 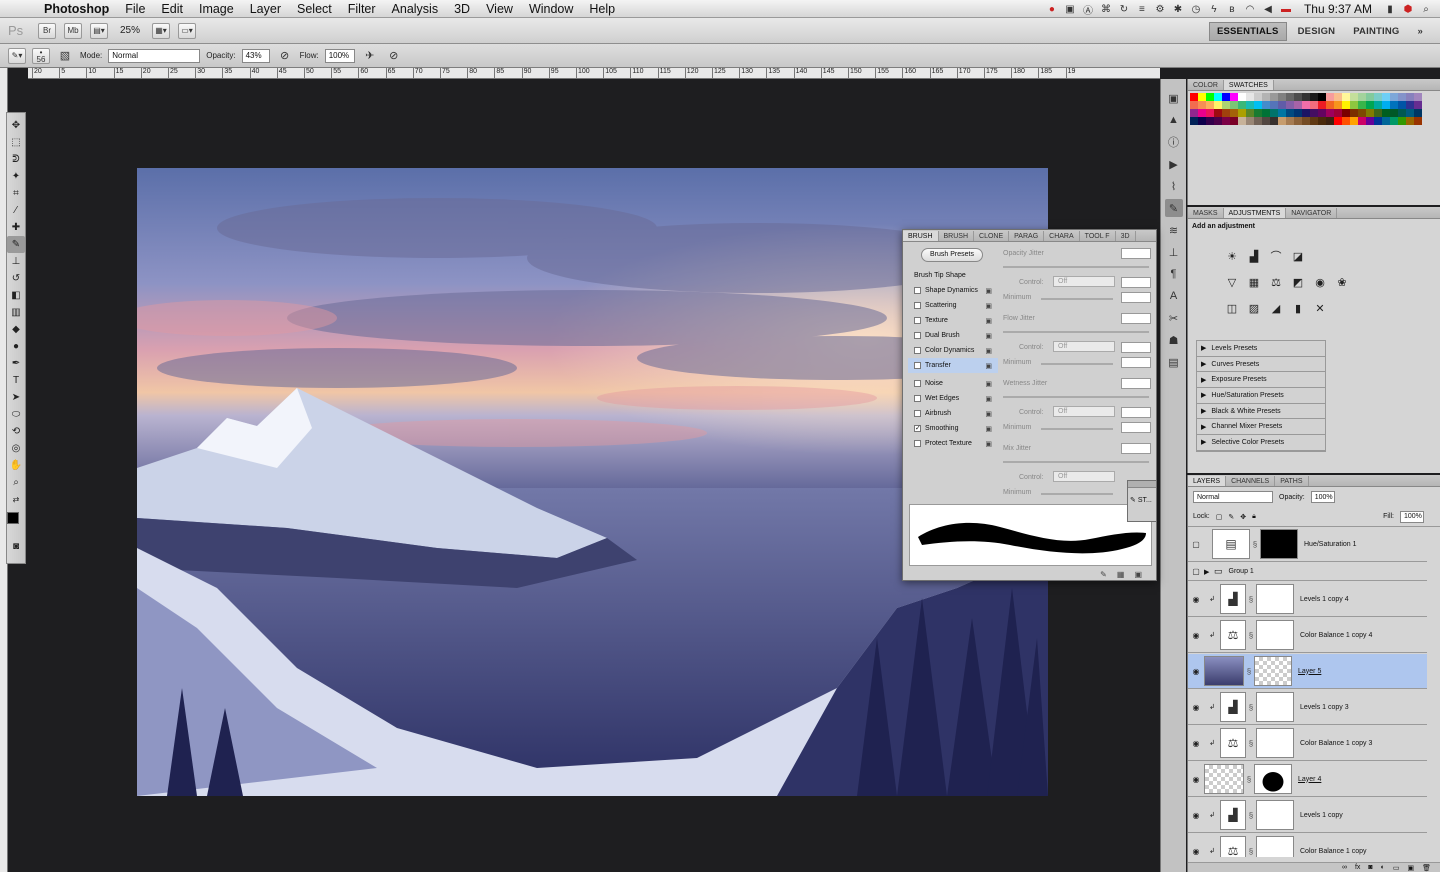 I want to click on 3d-icon: ☗, so click(x=1174, y=340).